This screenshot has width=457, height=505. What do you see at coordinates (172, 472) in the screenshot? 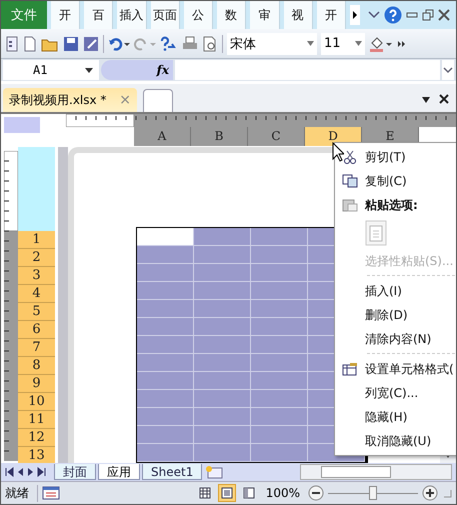
I see `sheet-tab: Sheet1` at bounding box center [172, 472].